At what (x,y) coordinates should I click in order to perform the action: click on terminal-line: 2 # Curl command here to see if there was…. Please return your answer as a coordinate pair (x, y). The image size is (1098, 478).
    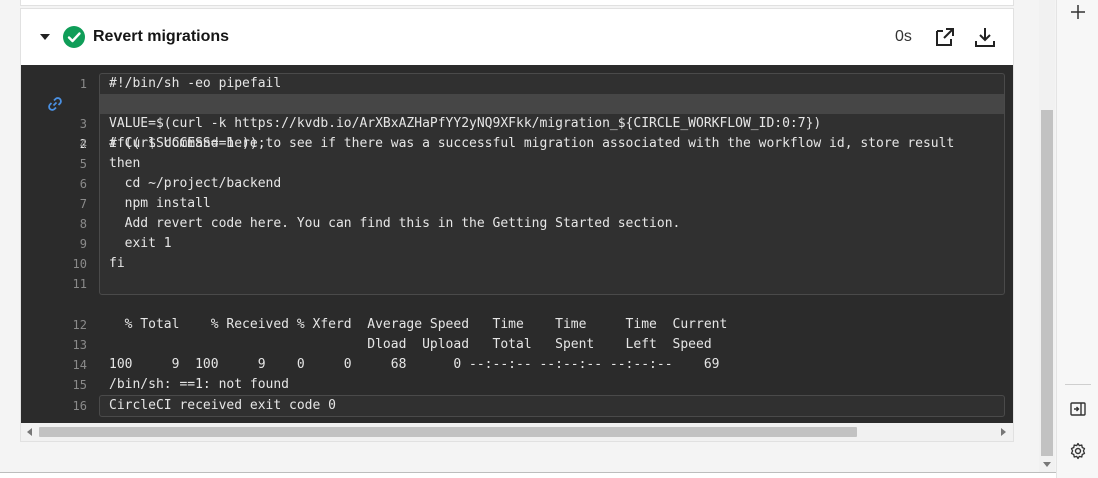
    Looking at the image, I should click on (517, 122).